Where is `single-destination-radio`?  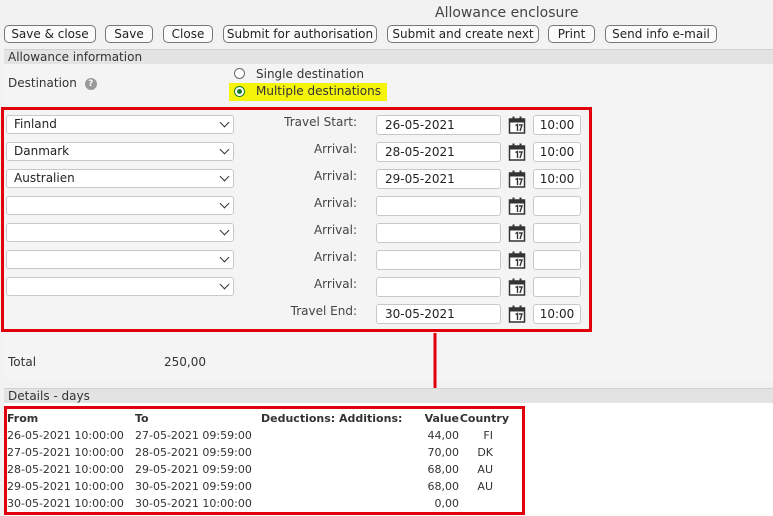 single-destination-radio is located at coordinates (239, 73).